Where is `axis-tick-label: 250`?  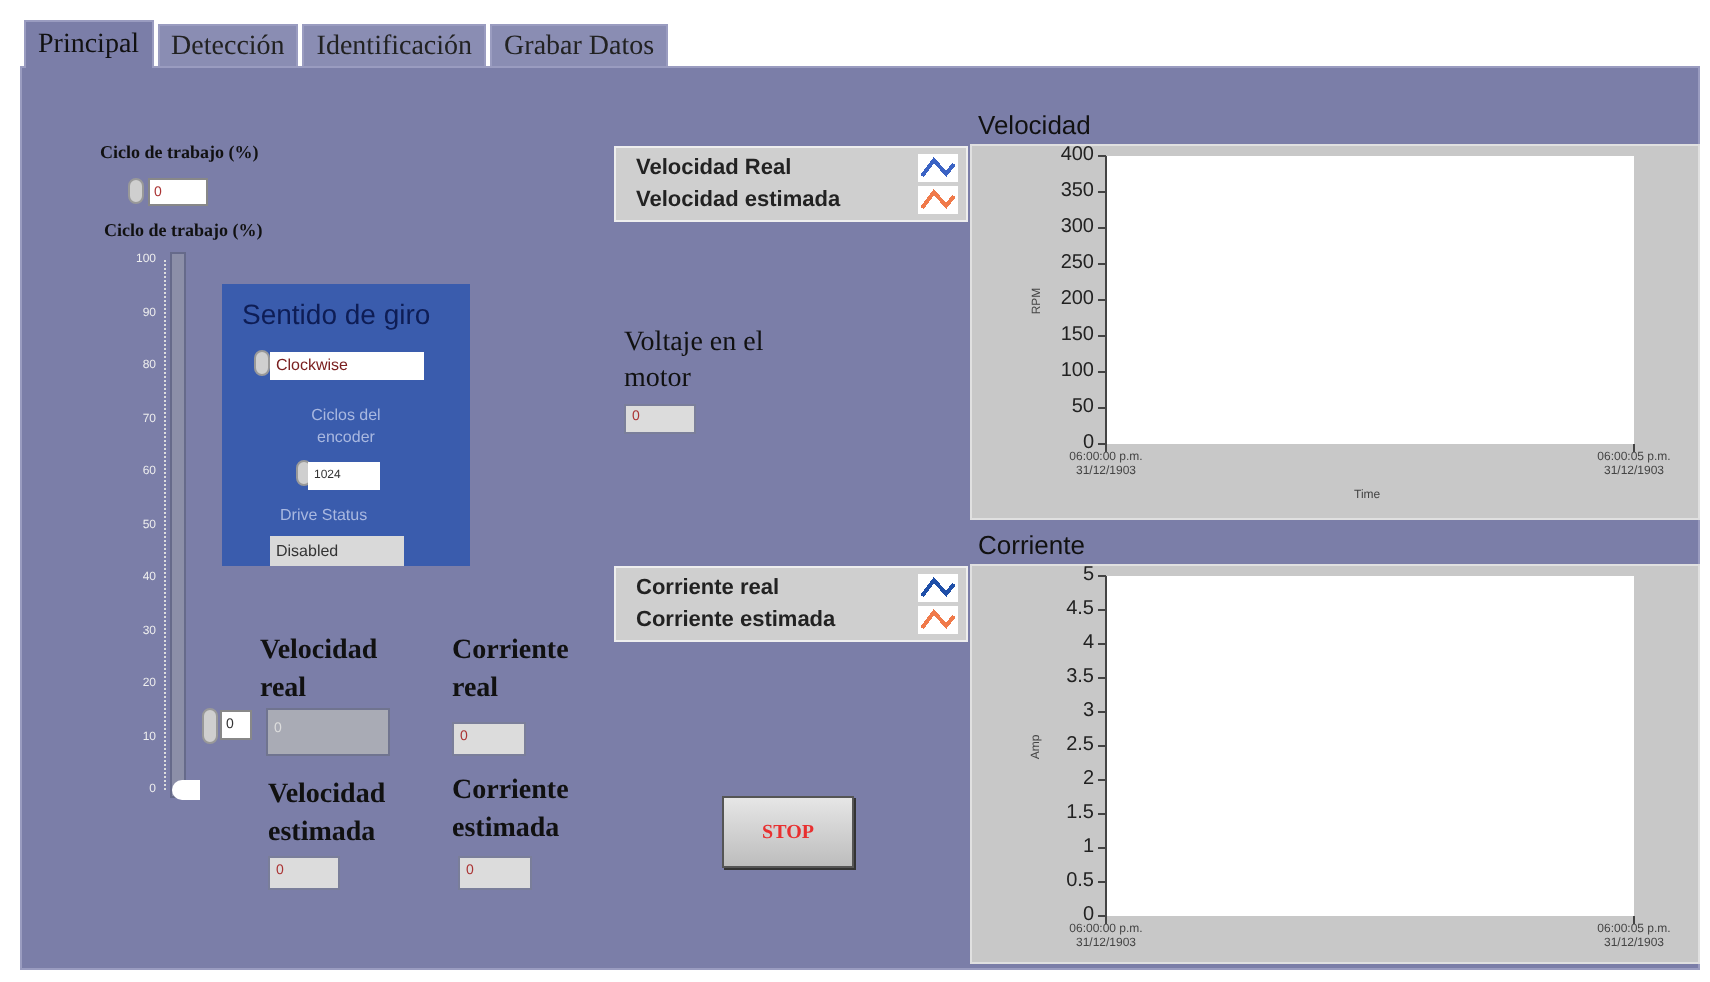
axis-tick-label: 250 is located at coordinates (1076, 264).